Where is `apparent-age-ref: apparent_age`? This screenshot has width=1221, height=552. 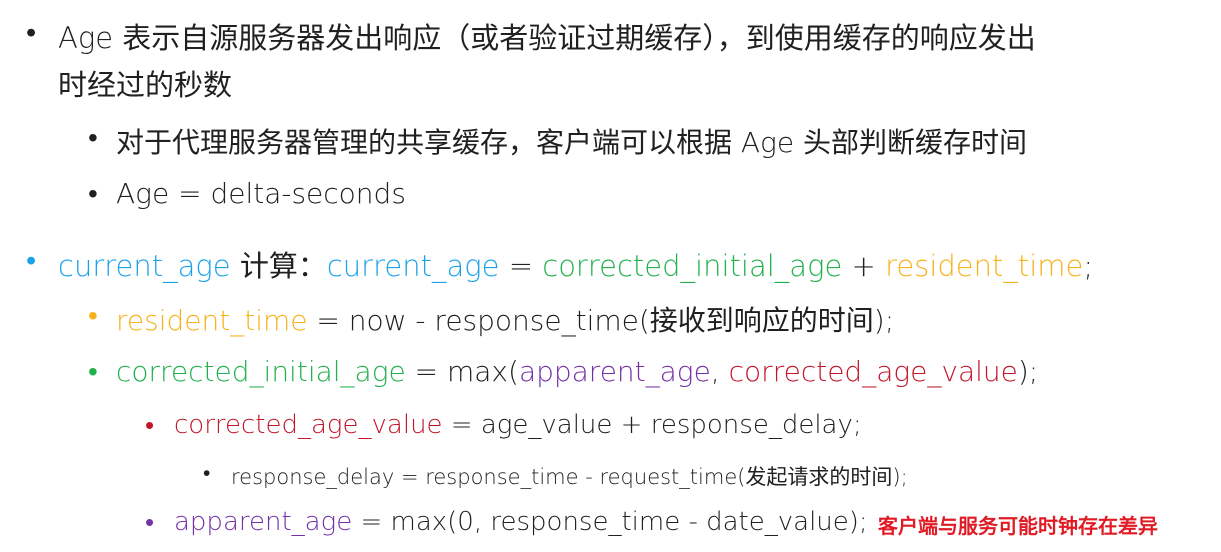 apparent-age-ref: apparent_age is located at coordinates (614, 371).